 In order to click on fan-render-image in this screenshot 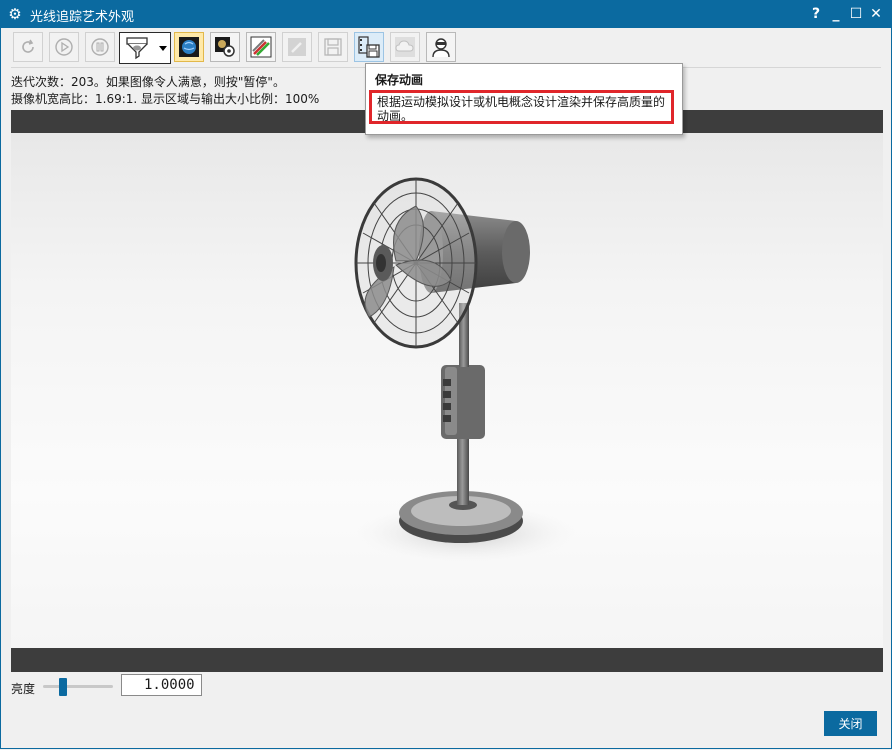, I will do `click(465, 370)`.